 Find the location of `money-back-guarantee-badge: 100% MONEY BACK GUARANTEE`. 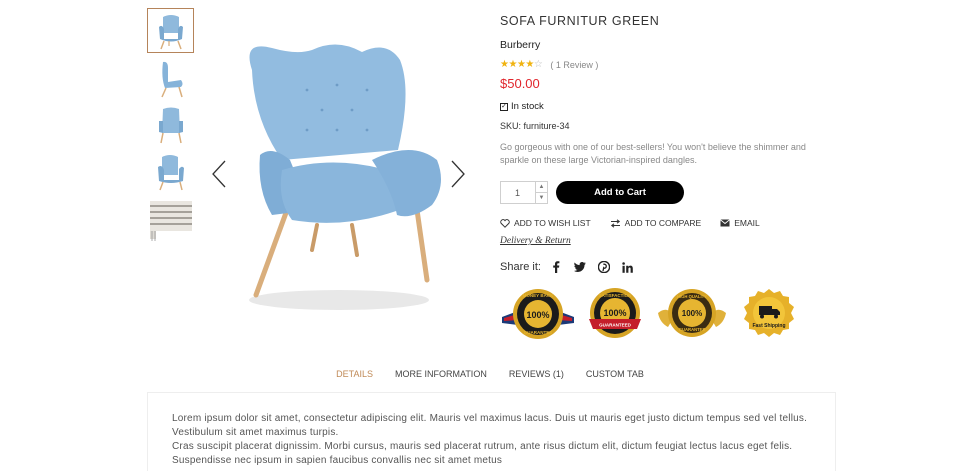

money-back-guarantee-badge: 100% MONEY BACK GUARANTEE is located at coordinates (538, 314).